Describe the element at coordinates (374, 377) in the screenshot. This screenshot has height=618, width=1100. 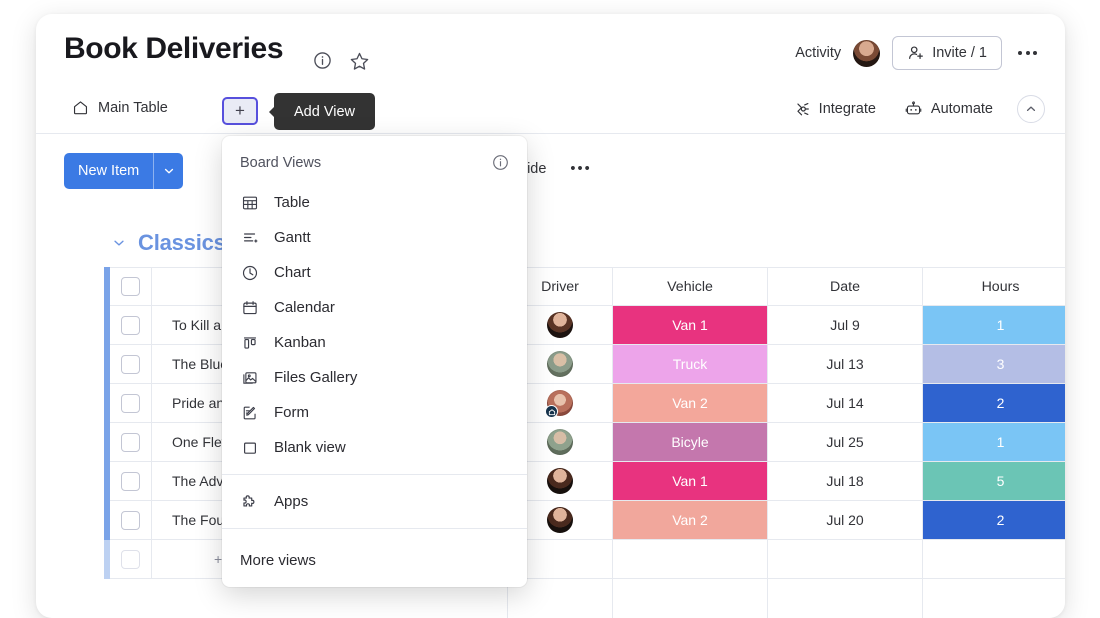
I see `menu-item-files-gallery: Files Gallery` at that location.